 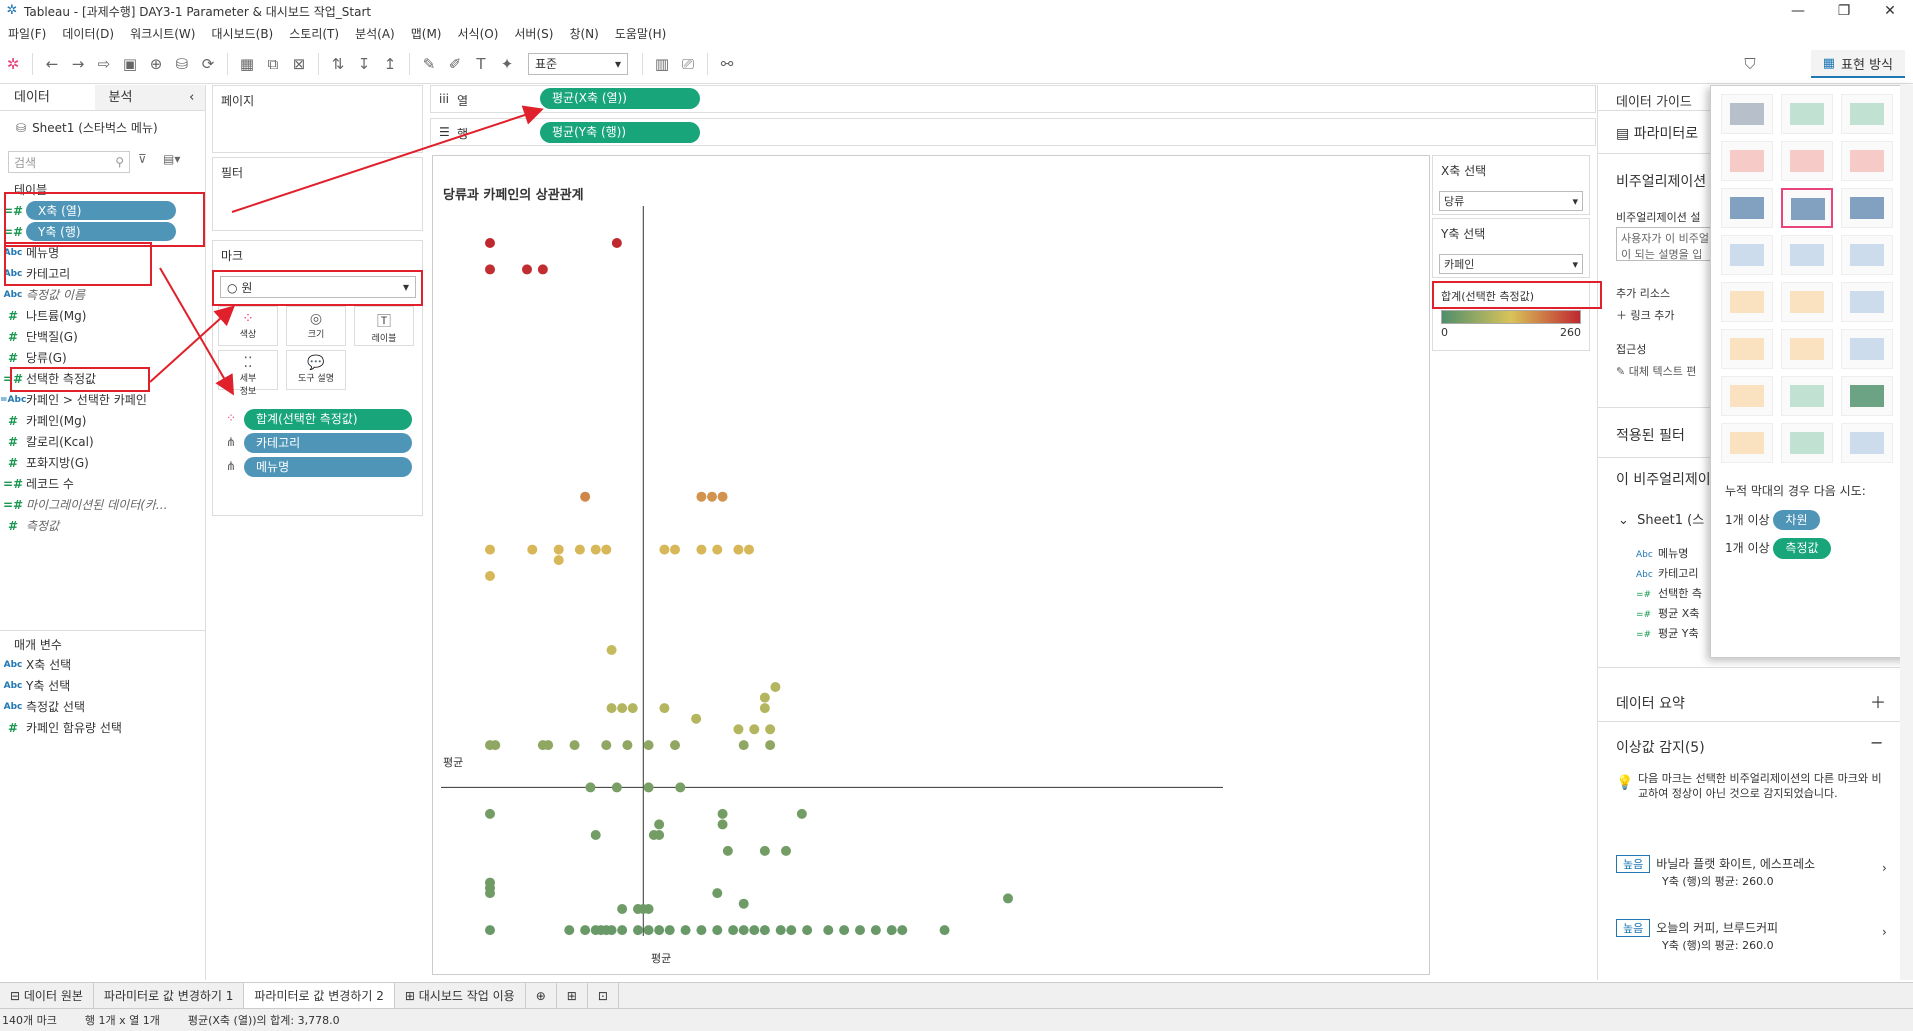 I want to click on color-button: ⁘ 색상, so click(x=248, y=326).